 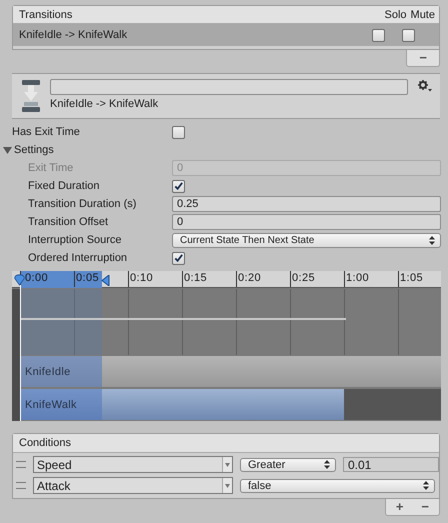 What do you see at coordinates (400, 507) in the screenshot?
I see `add-button: +` at bounding box center [400, 507].